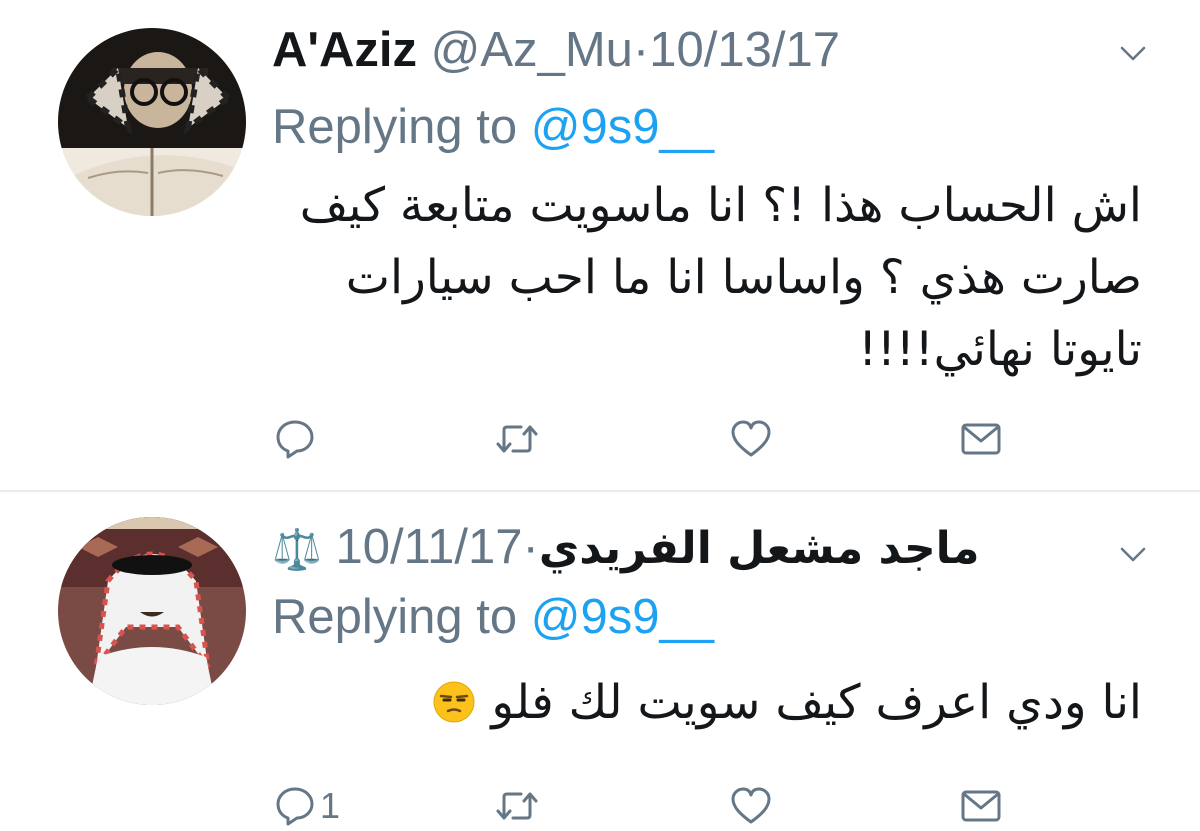 This screenshot has width=1200, height=831. Describe the element at coordinates (297, 550) in the screenshot. I see `scales-emoji: ⚖️` at that location.